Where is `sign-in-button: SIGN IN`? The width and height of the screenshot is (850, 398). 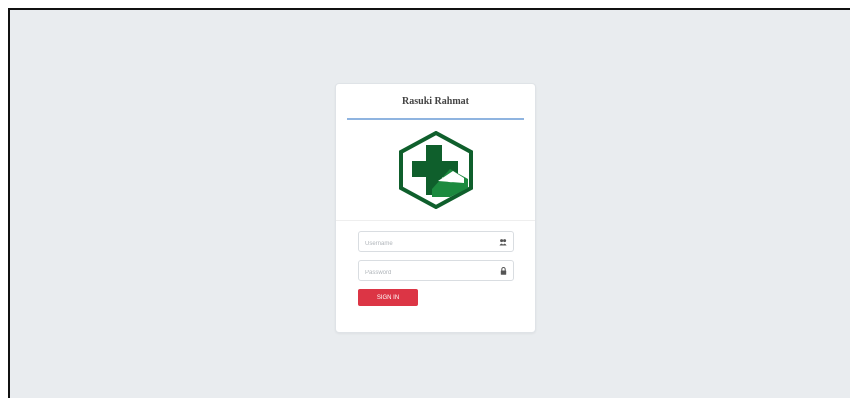
sign-in-button: SIGN IN is located at coordinates (388, 297).